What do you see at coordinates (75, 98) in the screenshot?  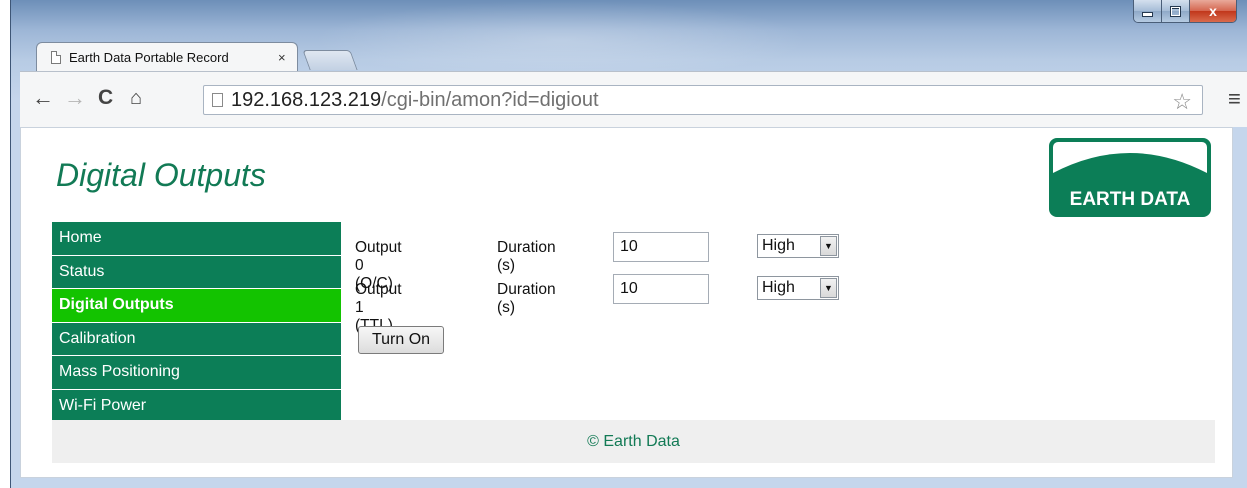 I see `forward-icon: →` at bounding box center [75, 98].